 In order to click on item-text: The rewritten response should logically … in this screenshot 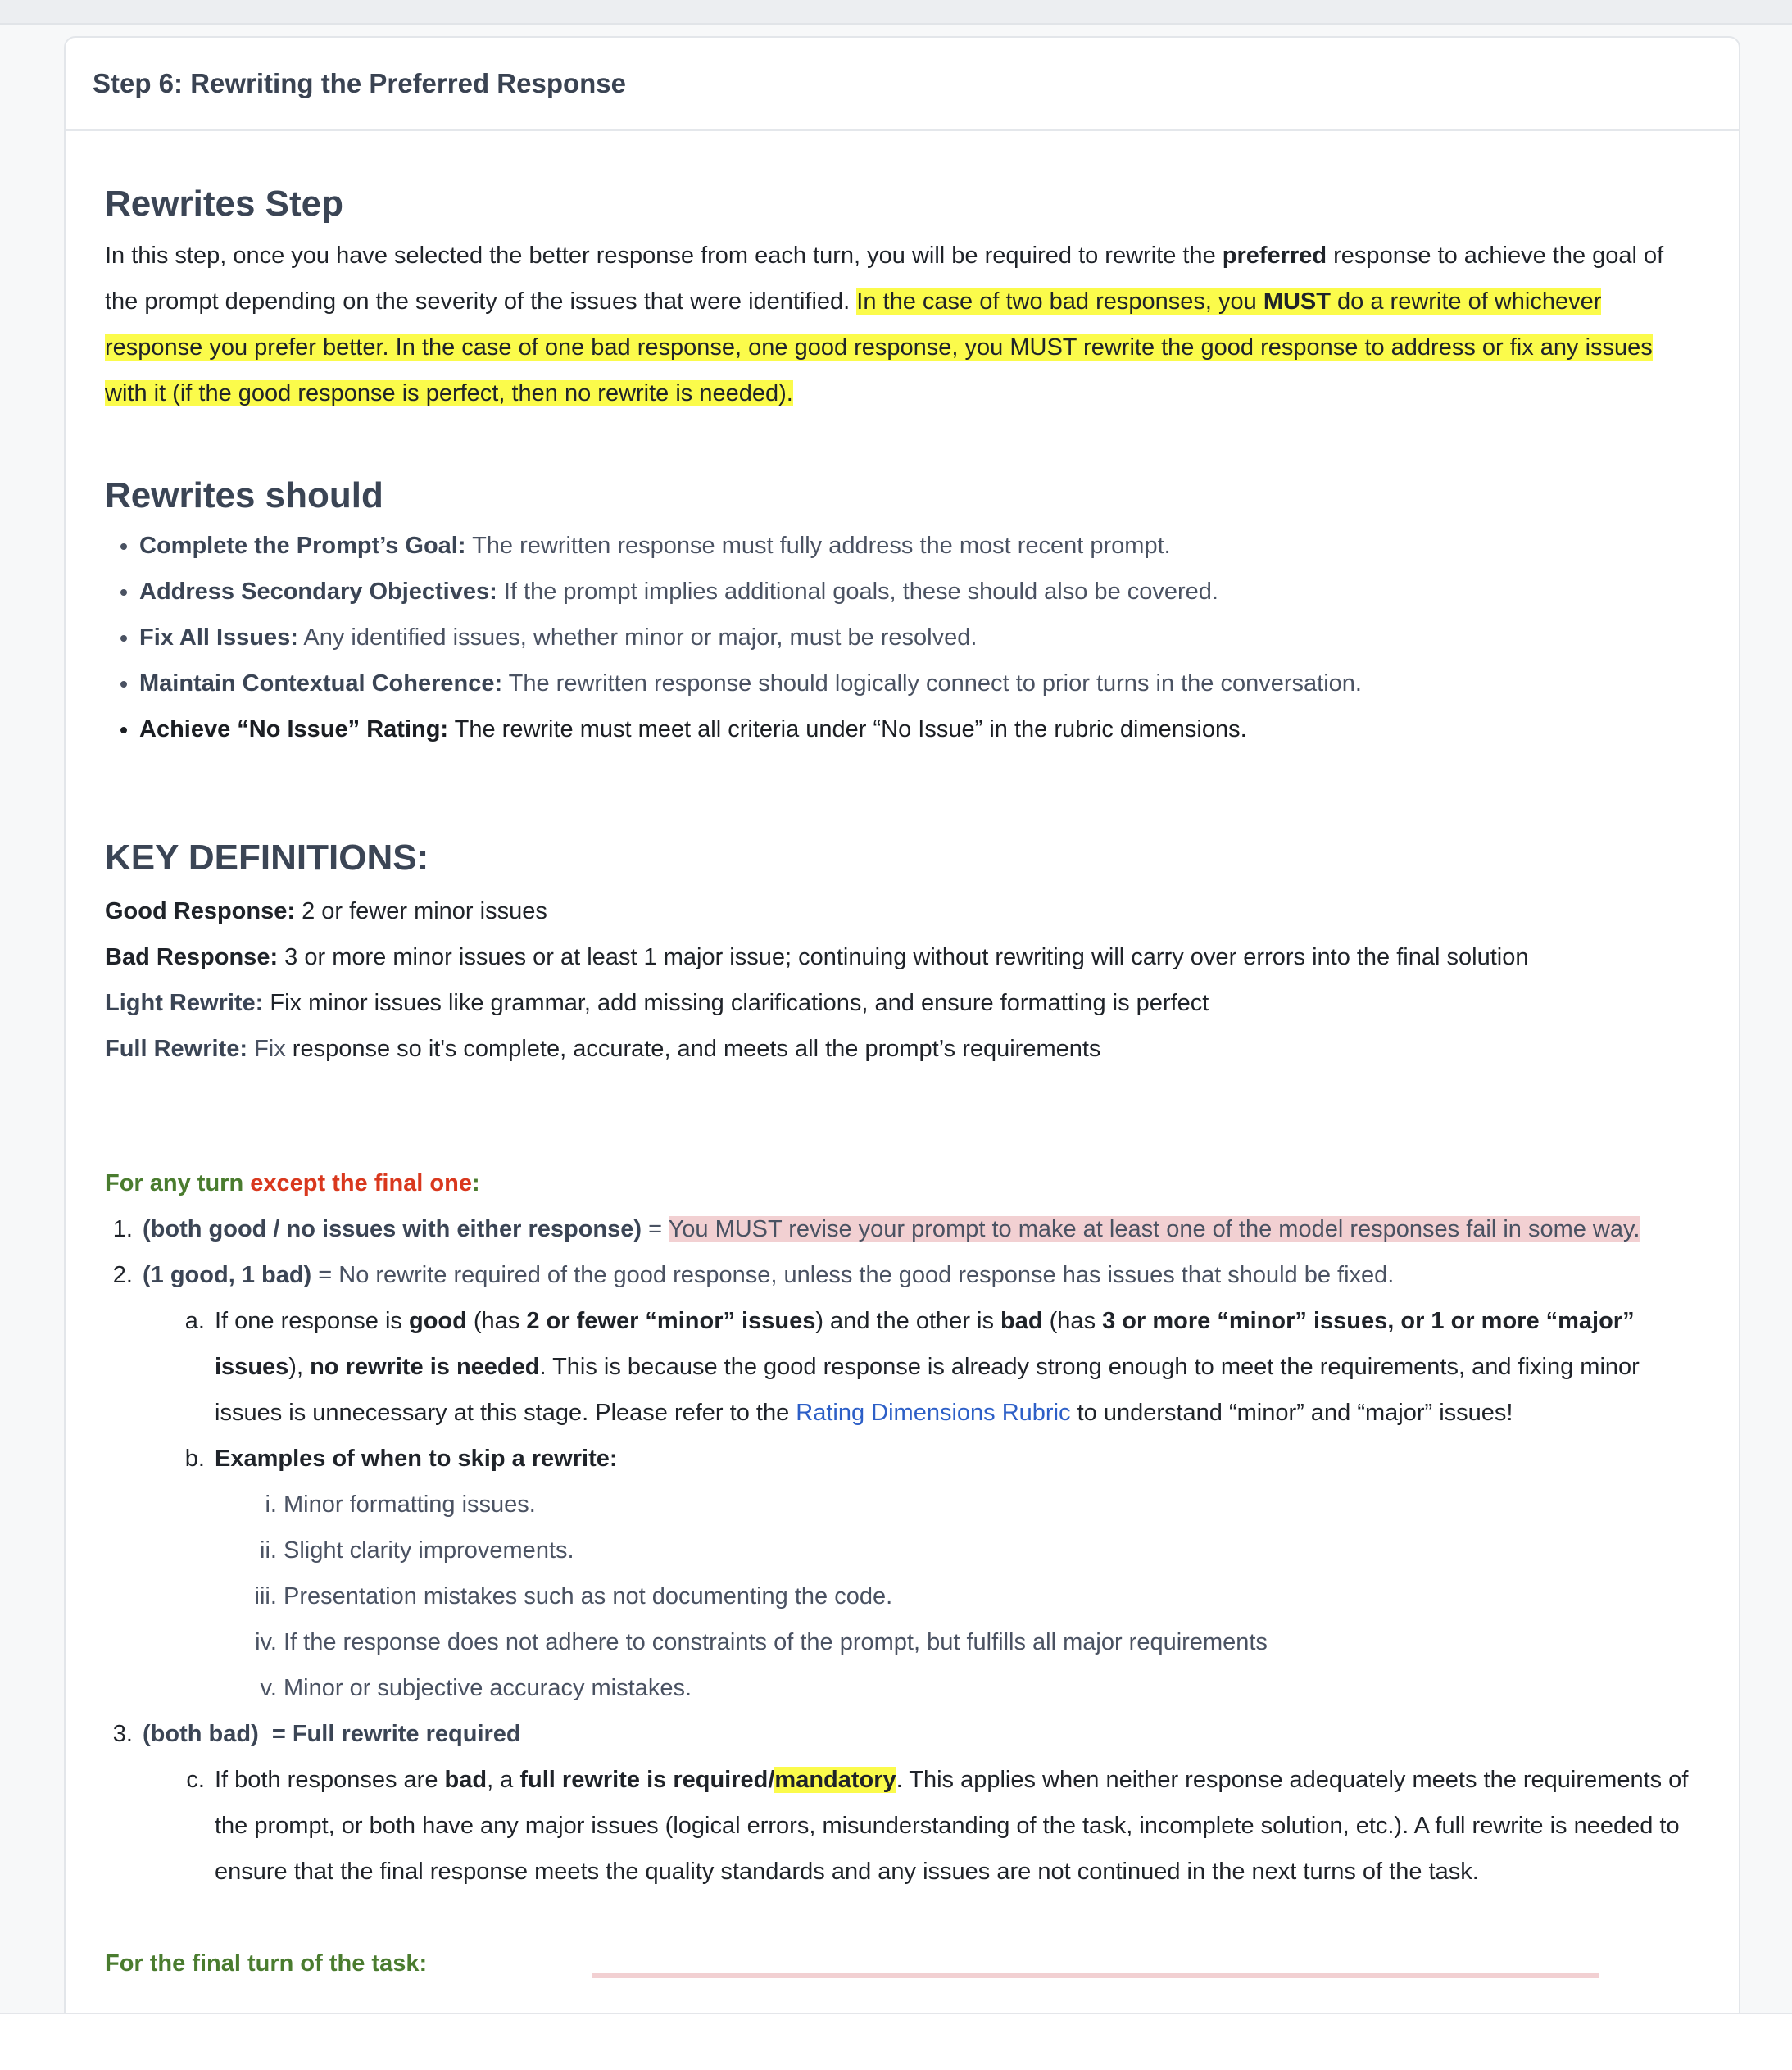, I will do `click(932, 683)`.